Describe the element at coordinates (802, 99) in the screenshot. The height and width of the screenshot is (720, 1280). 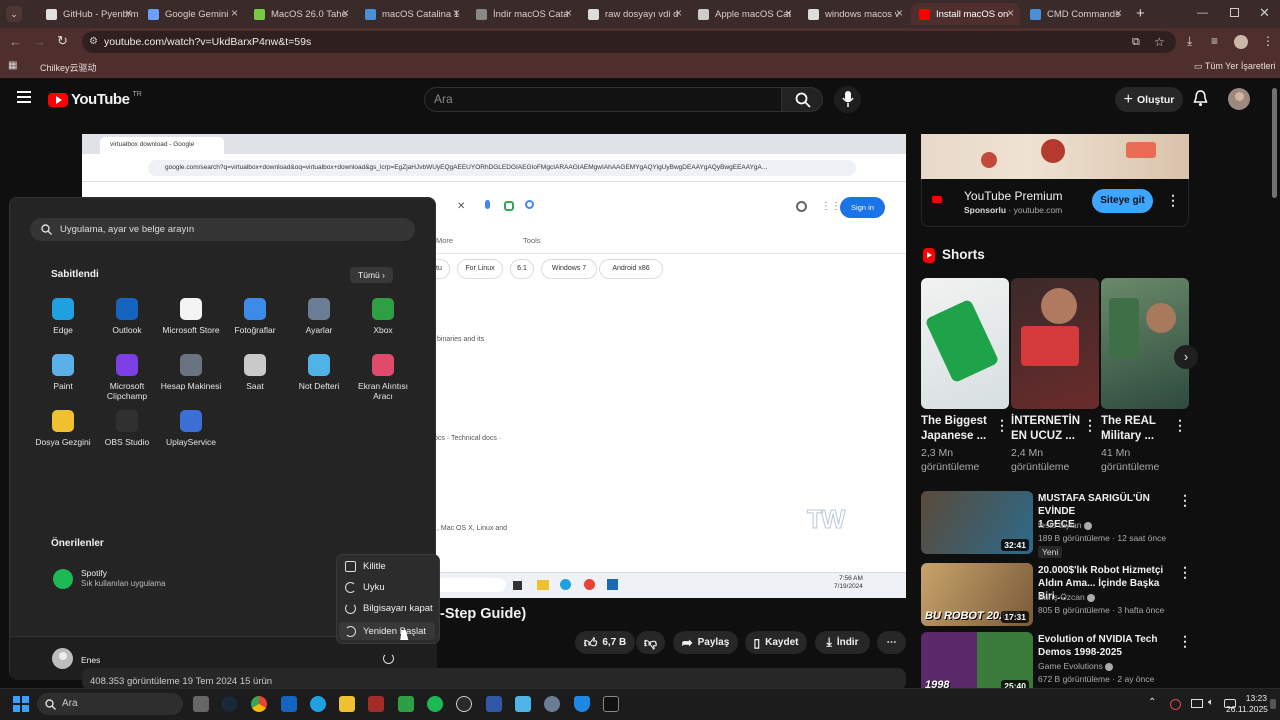
I see `search-button` at that location.